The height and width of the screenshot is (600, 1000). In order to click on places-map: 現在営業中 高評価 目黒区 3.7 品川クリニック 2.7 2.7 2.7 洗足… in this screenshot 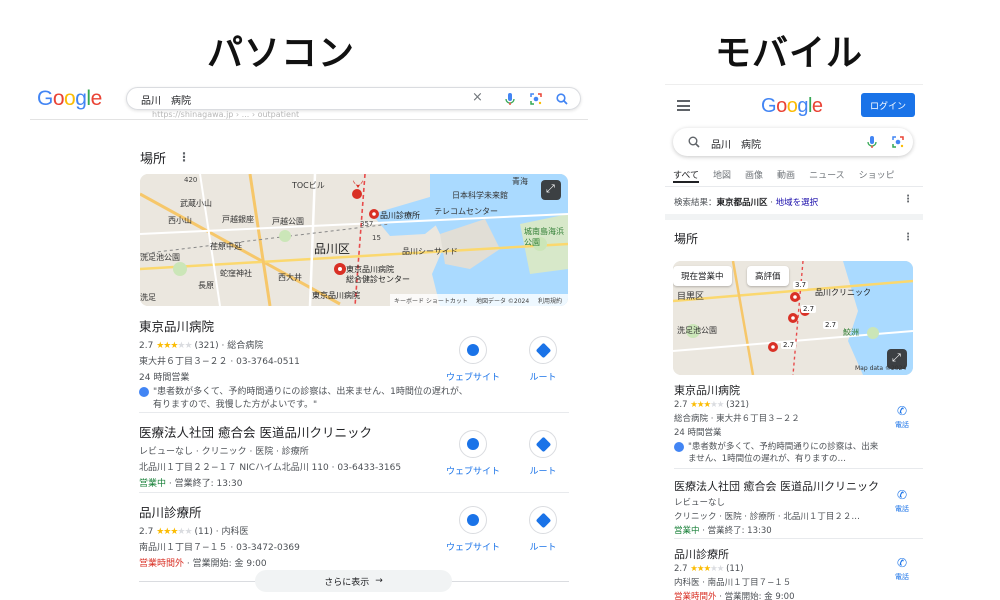, I will do `click(793, 318)`.